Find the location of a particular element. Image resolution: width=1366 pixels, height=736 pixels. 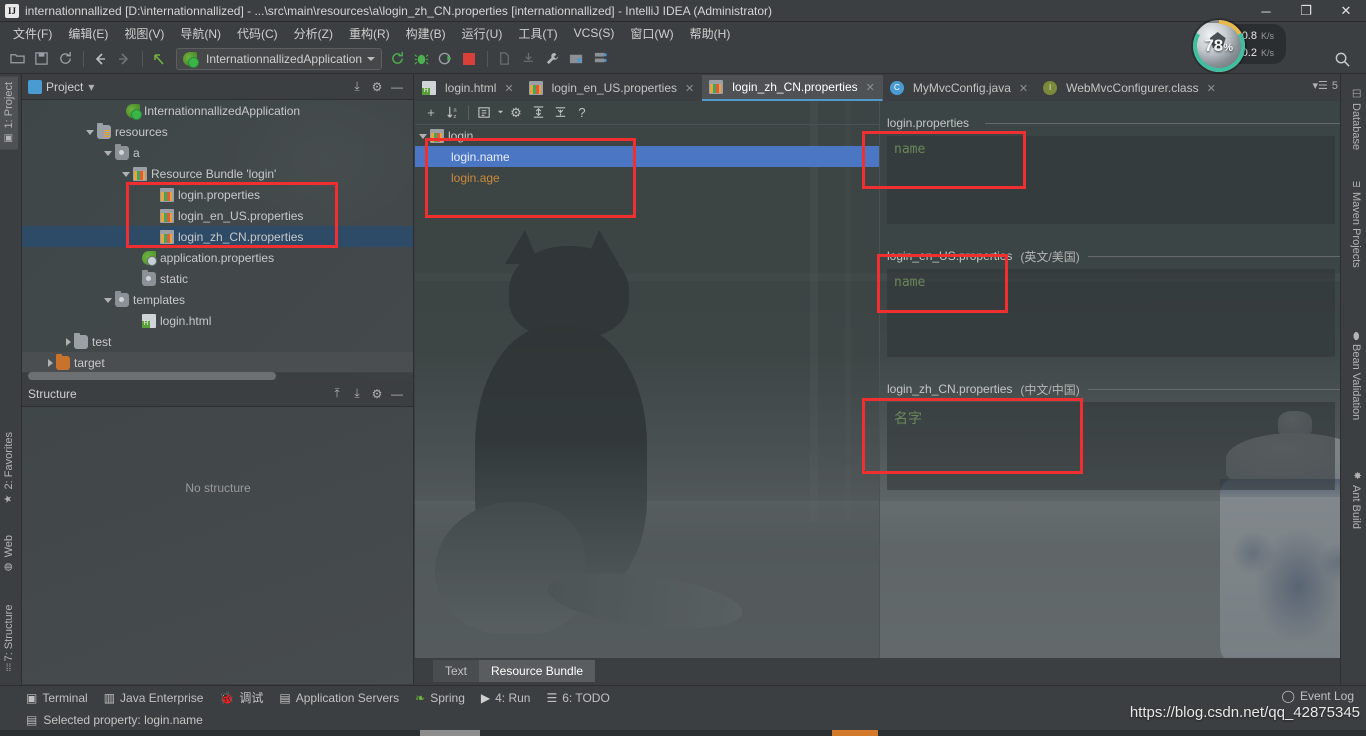

undo-icon is located at coordinates (159, 59).